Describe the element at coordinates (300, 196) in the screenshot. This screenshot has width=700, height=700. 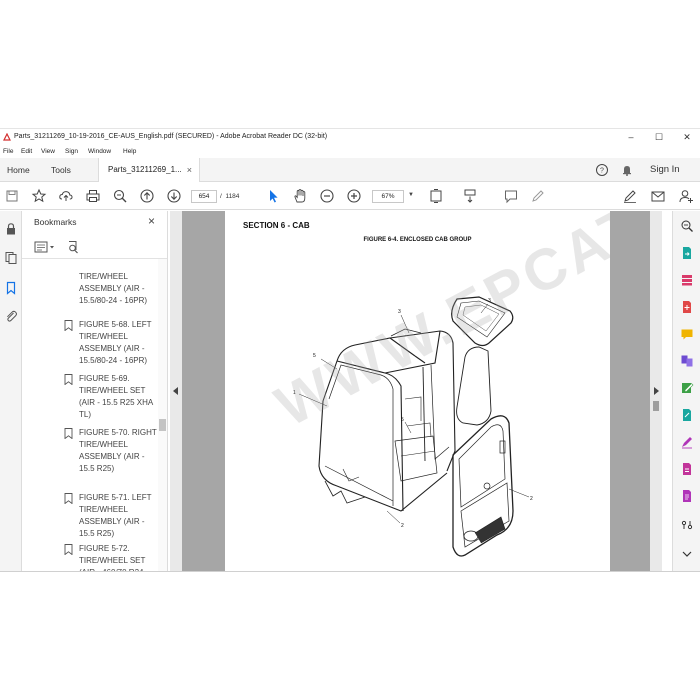
I see `hand-tool-icon` at that location.